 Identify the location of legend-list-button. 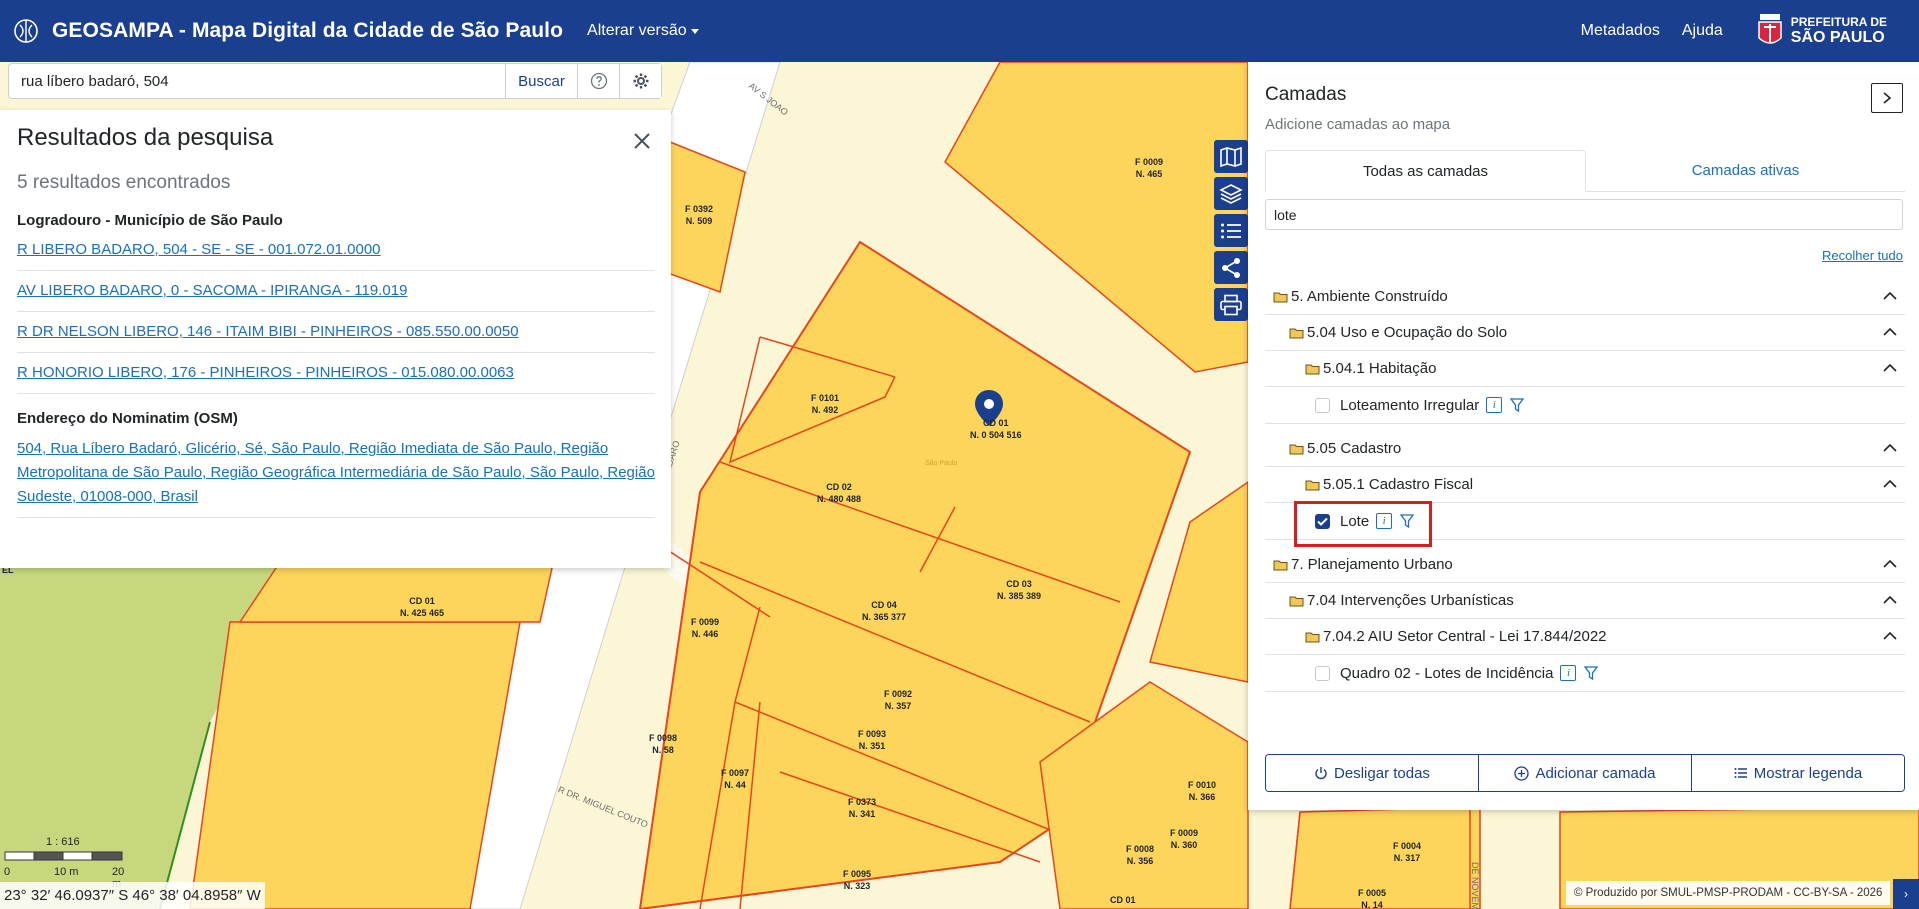
(1231, 230).